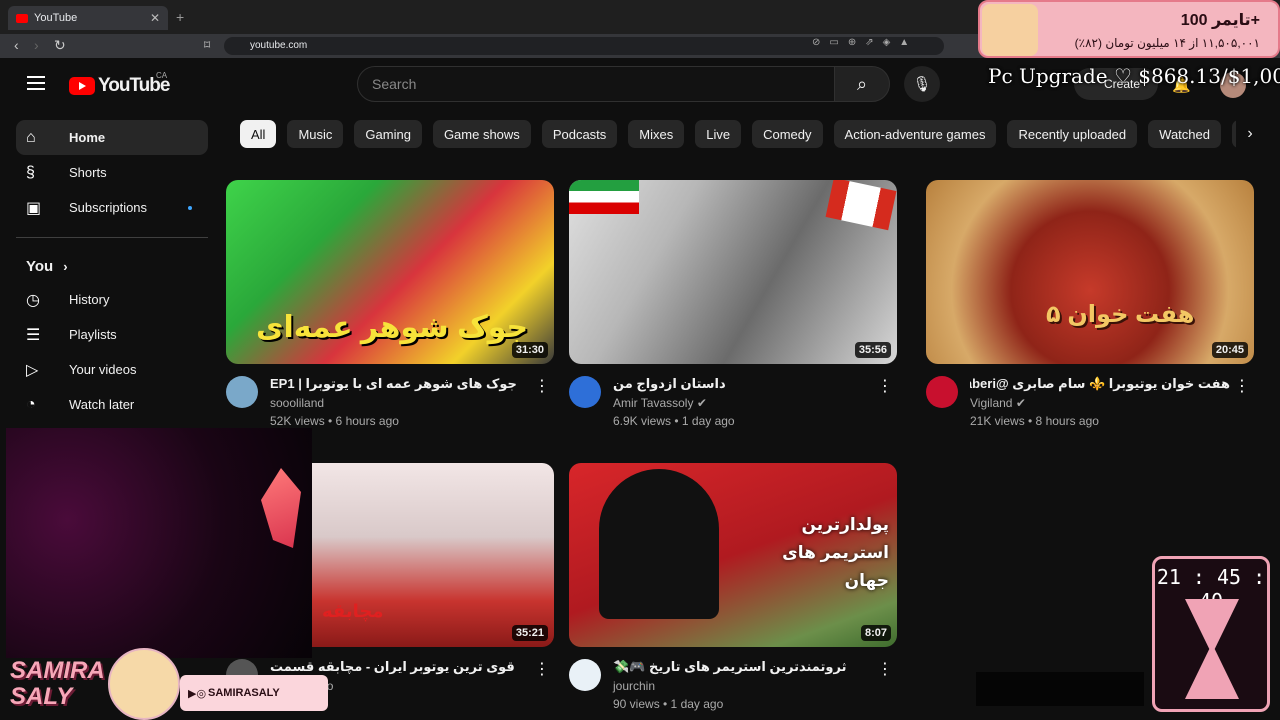  What do you see at coordinates (180, 17) in the screenshot?
I see `new-tab-icon: +` at bounding box center [180, 17].